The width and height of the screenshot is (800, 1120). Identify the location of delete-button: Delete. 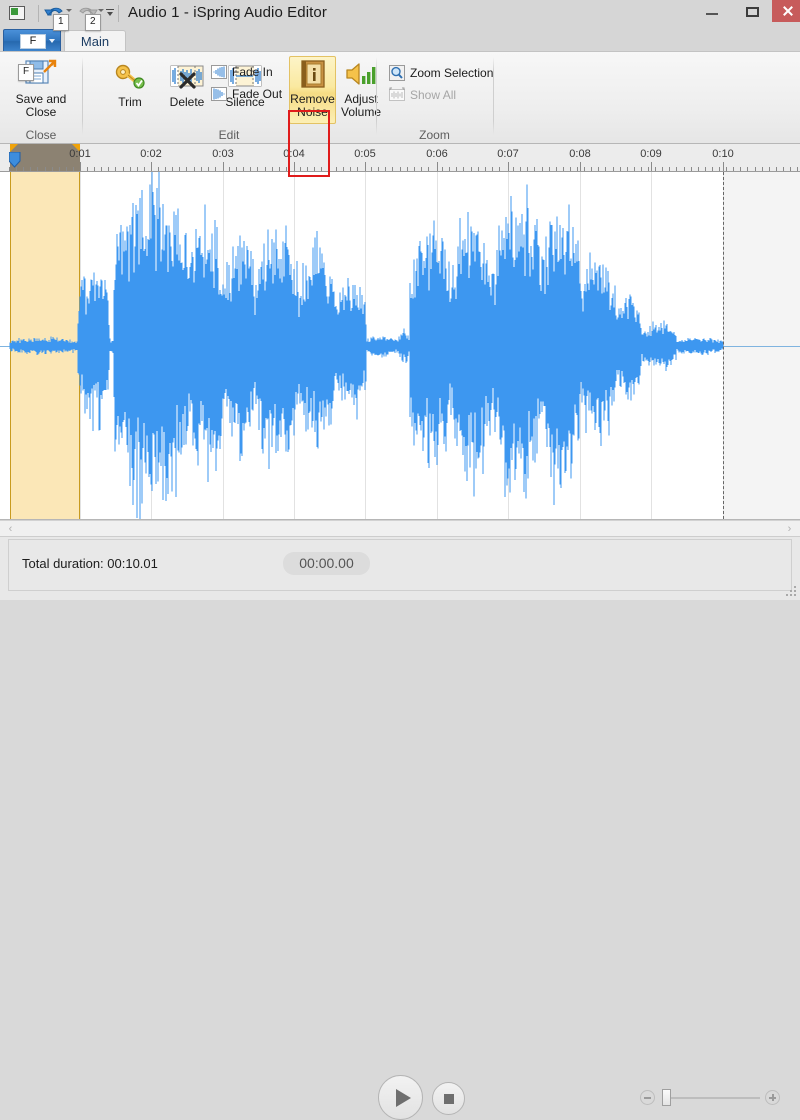
(187, 85).